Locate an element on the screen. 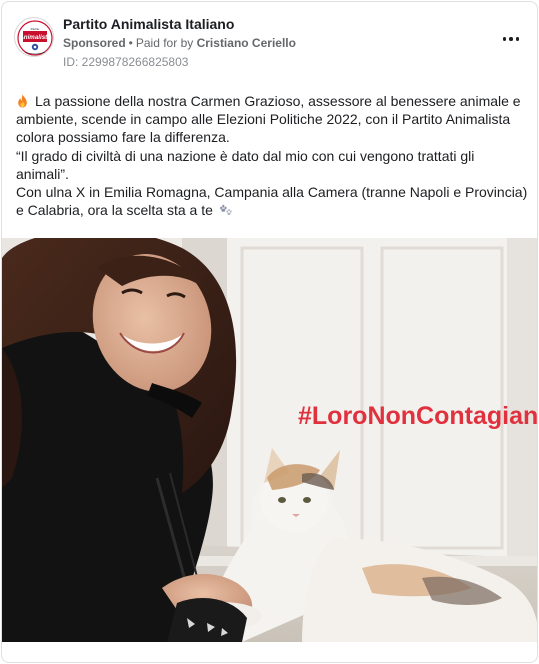 Image resolution: width=539 pixels, height=664 pixels. svg-text: Animalista is located at coordinates (34, 37).